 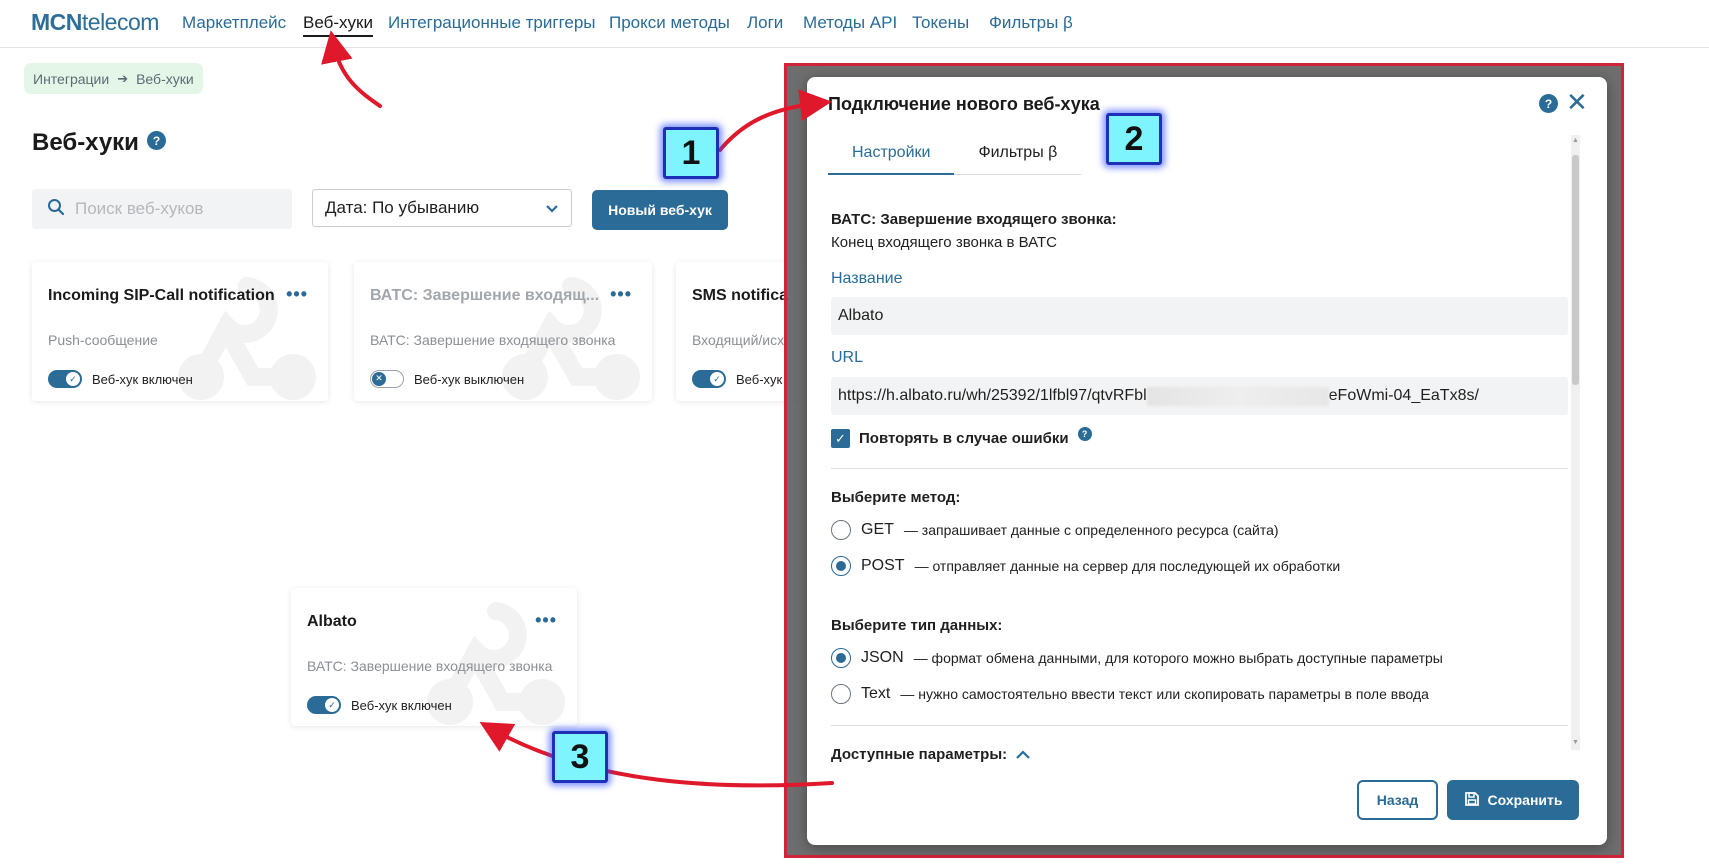 What do you see at coordinates (580, 757) in the screenshot?
I see `annotation-callout-3: 3` at bounding box center [580, 757].